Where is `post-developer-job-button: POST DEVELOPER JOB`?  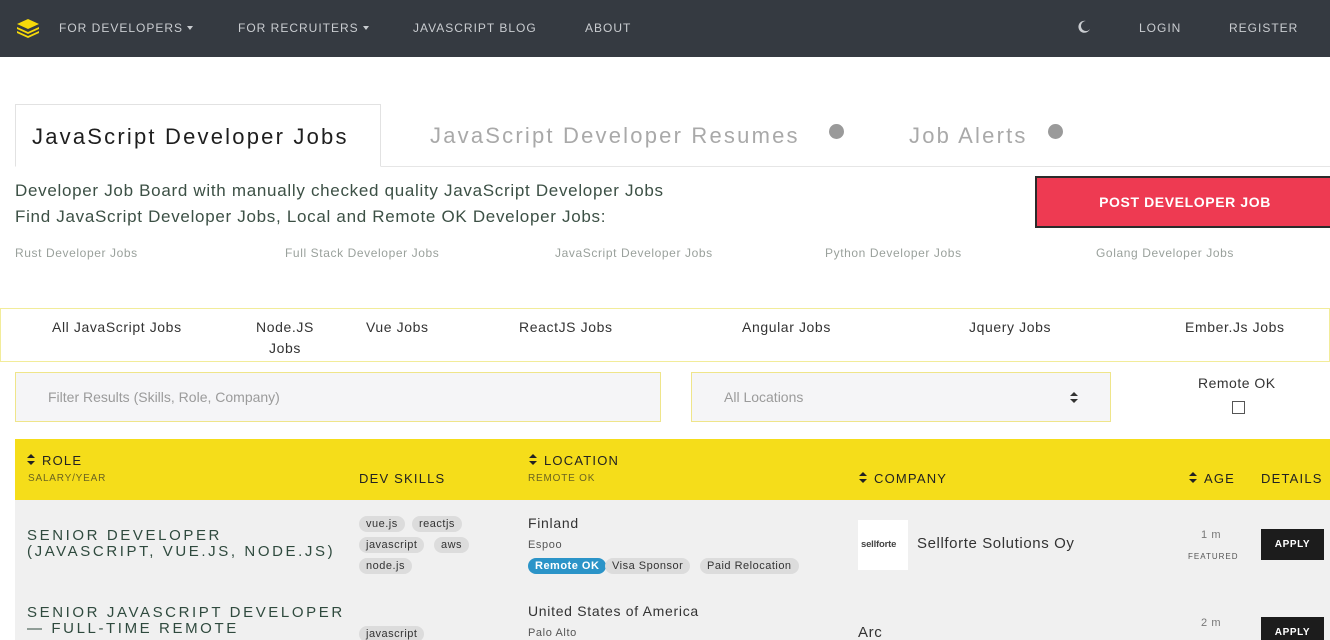
post-developer-job-button: POST DEVELOPER JOB is located at coordinates (1182, 202).